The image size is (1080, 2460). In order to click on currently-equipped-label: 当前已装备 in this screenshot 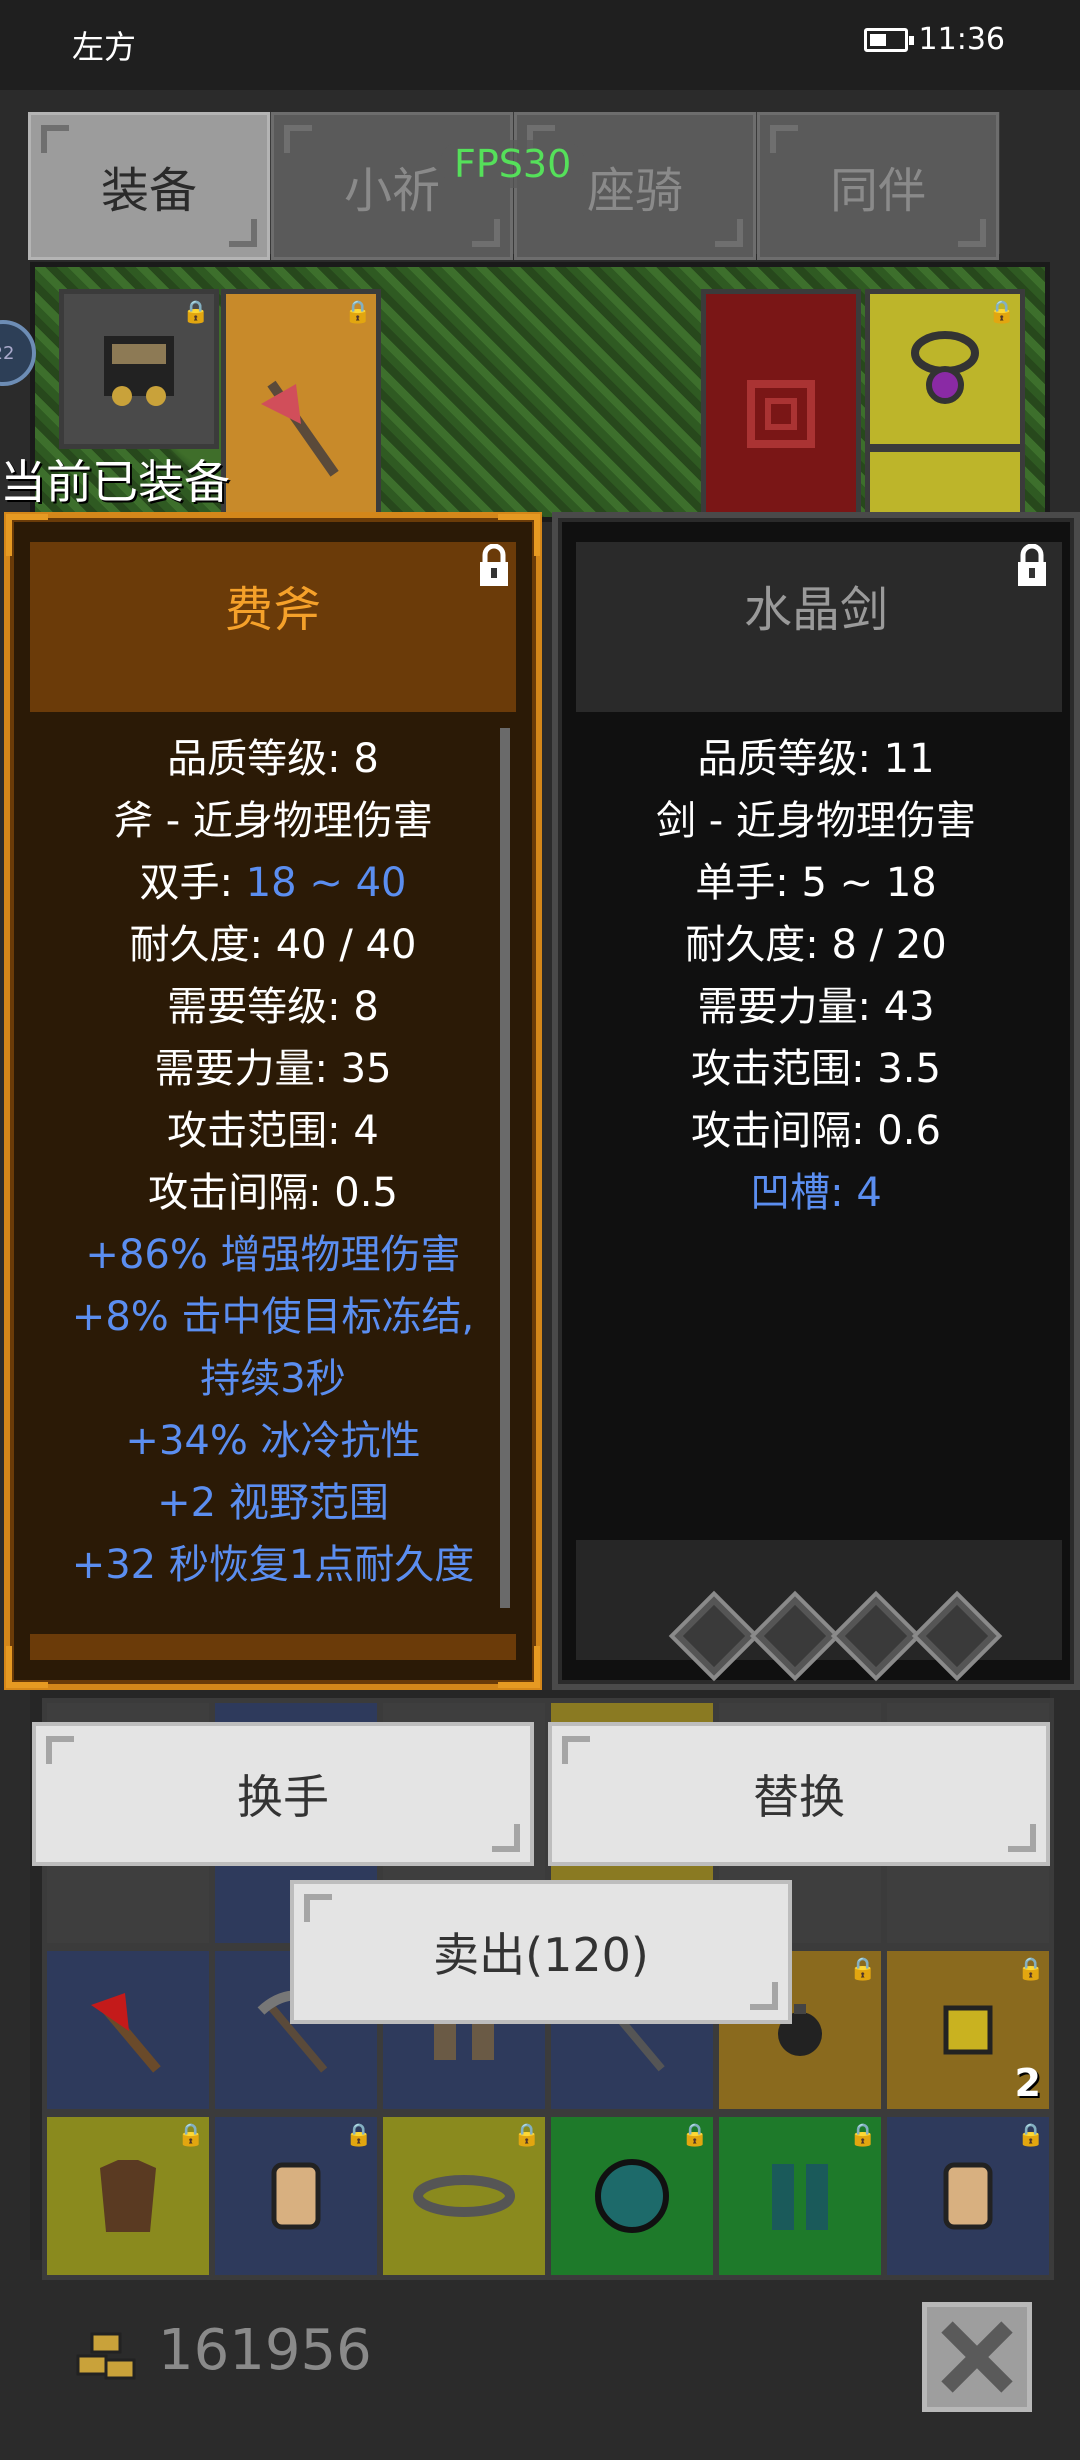, I will do `click(115, 482)`.